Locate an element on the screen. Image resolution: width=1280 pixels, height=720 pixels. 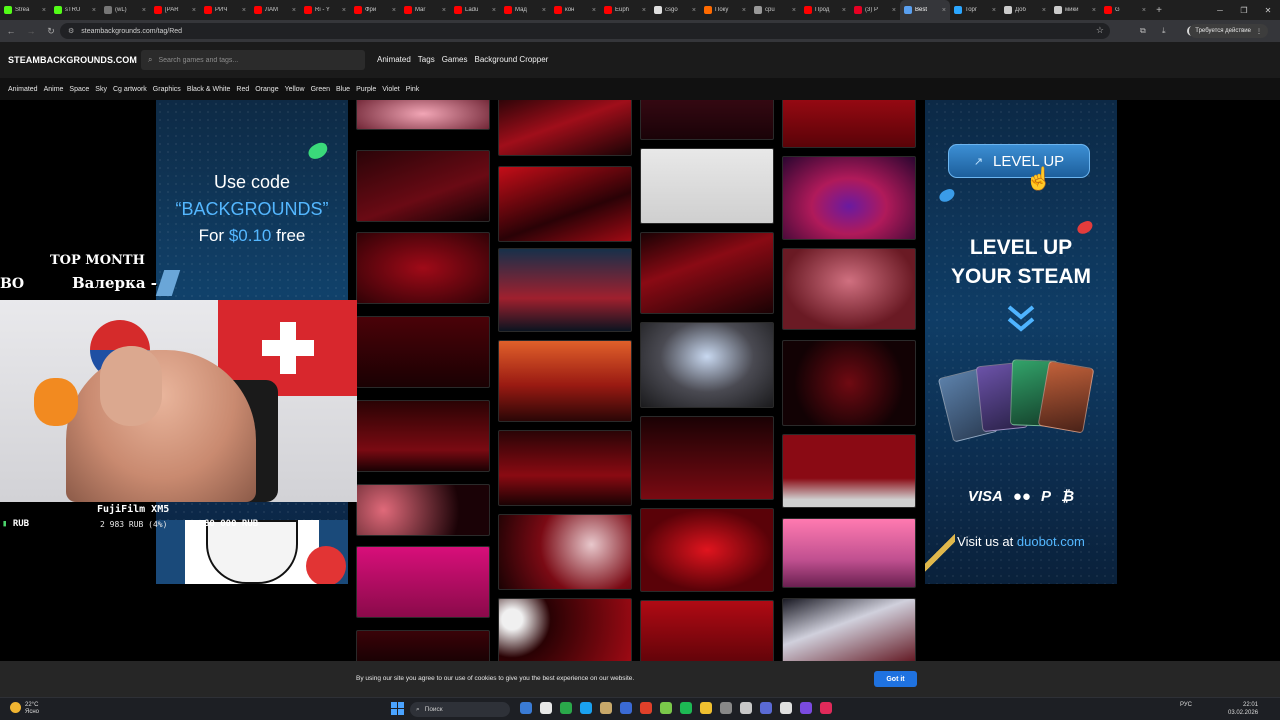
browser-tab: ЛАМ × is located at coordinates (275, 10).